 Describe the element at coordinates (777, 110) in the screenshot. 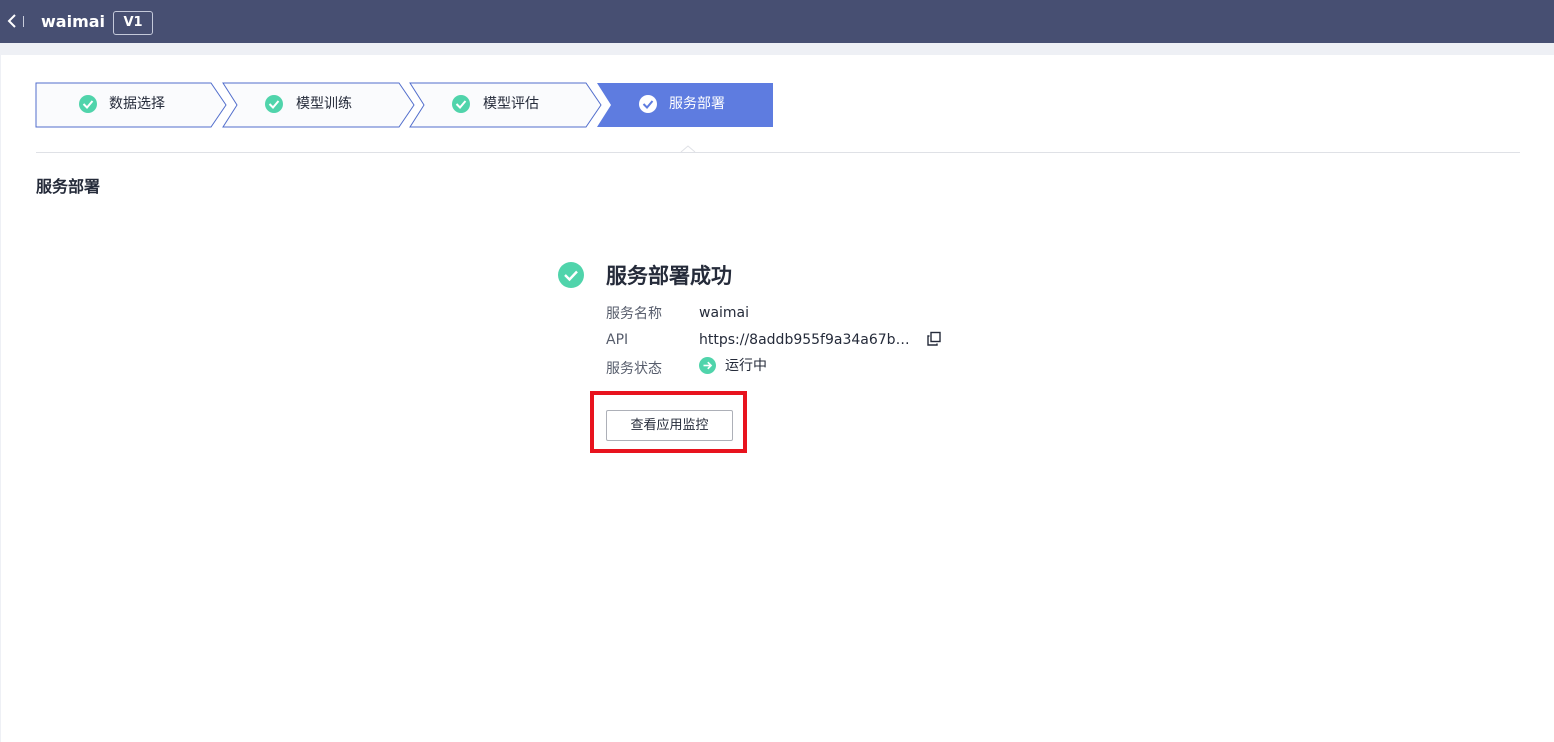

I see `step-indicator: 数据选择 模型训练 模型评估 服务部署` at that location.